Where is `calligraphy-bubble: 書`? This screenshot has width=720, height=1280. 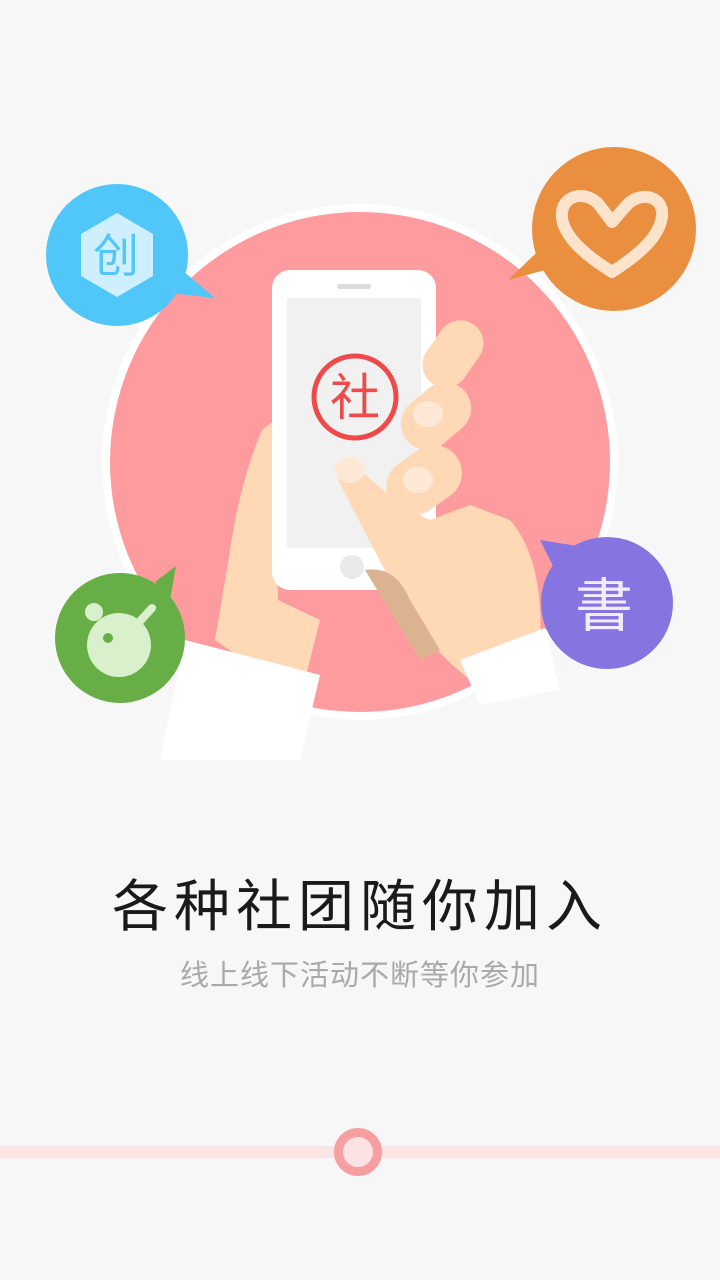 calligraphy-bubble: 書 is located at coordinates (606, 603).